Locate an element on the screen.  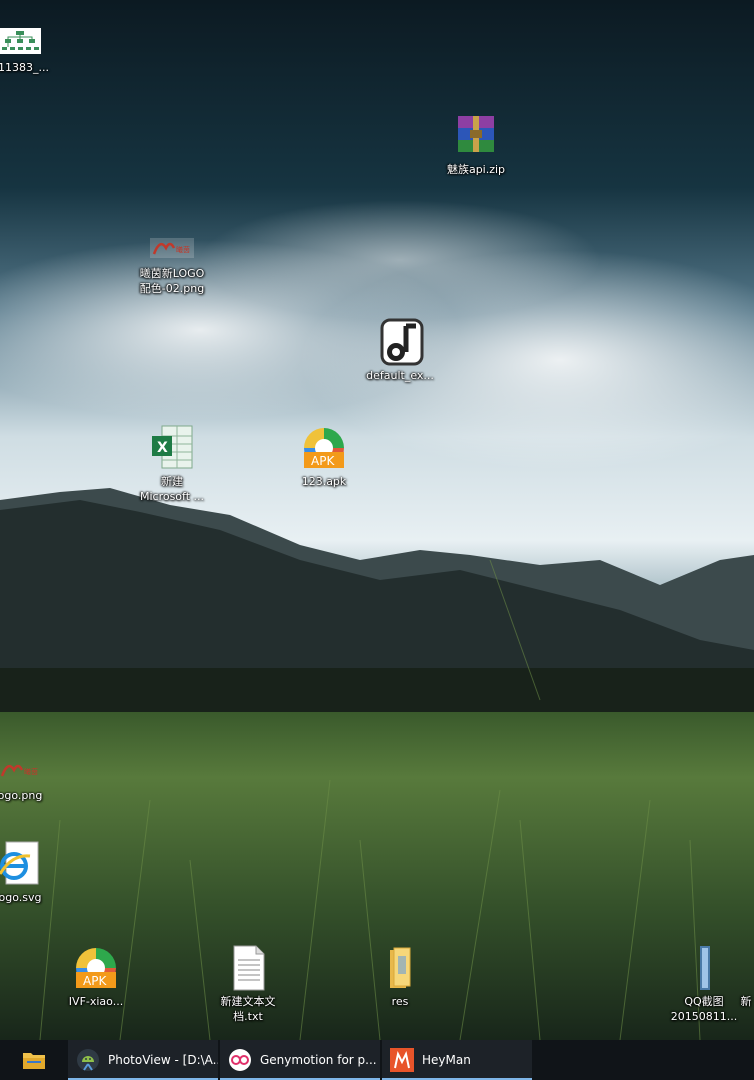
desktop-icon-label: 新 is located at coordinates (746, 1001).